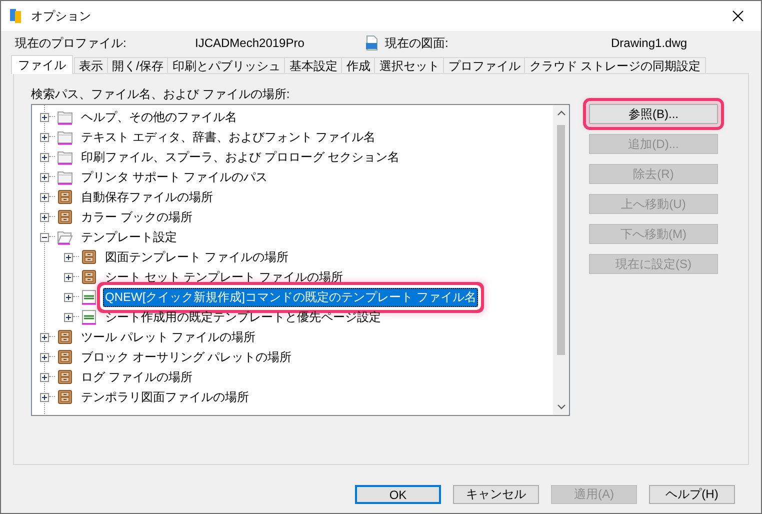 The width and height of the screenshot is (762, 514). Describe the element at coordinates (240, 157) in the screenshot. I see `tree-item: 印刷ファイル、スプーラ、および プロローグ セクション名` at that location.